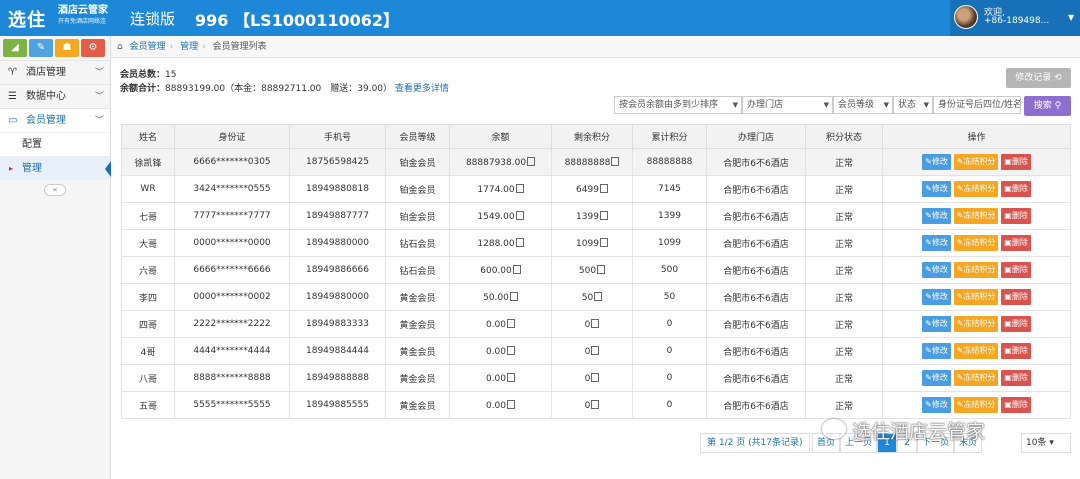  What do you see at coordinates (120, 47) in the screenshot?
I see `home-icon: ⌂` at bounding box center [120, 47].